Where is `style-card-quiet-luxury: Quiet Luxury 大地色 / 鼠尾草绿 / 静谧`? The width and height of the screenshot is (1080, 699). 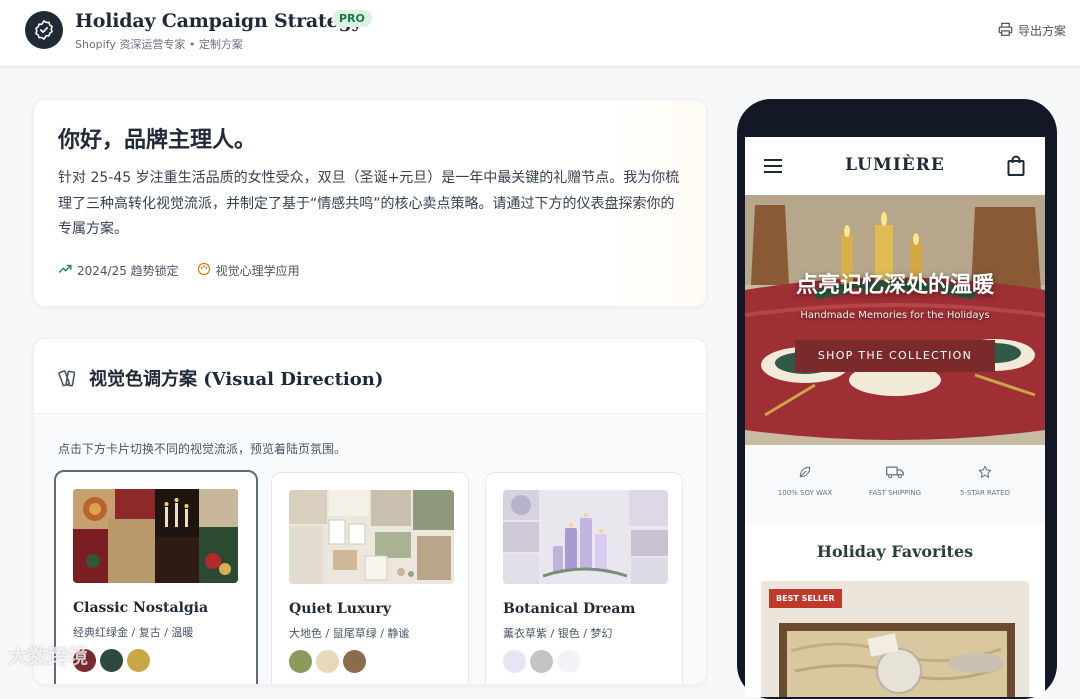 style-card-quiet-luxury: Quiet Luxury 大地色 / 鼠尾草绿 / 静谧 is located at coordinates (370, 578).